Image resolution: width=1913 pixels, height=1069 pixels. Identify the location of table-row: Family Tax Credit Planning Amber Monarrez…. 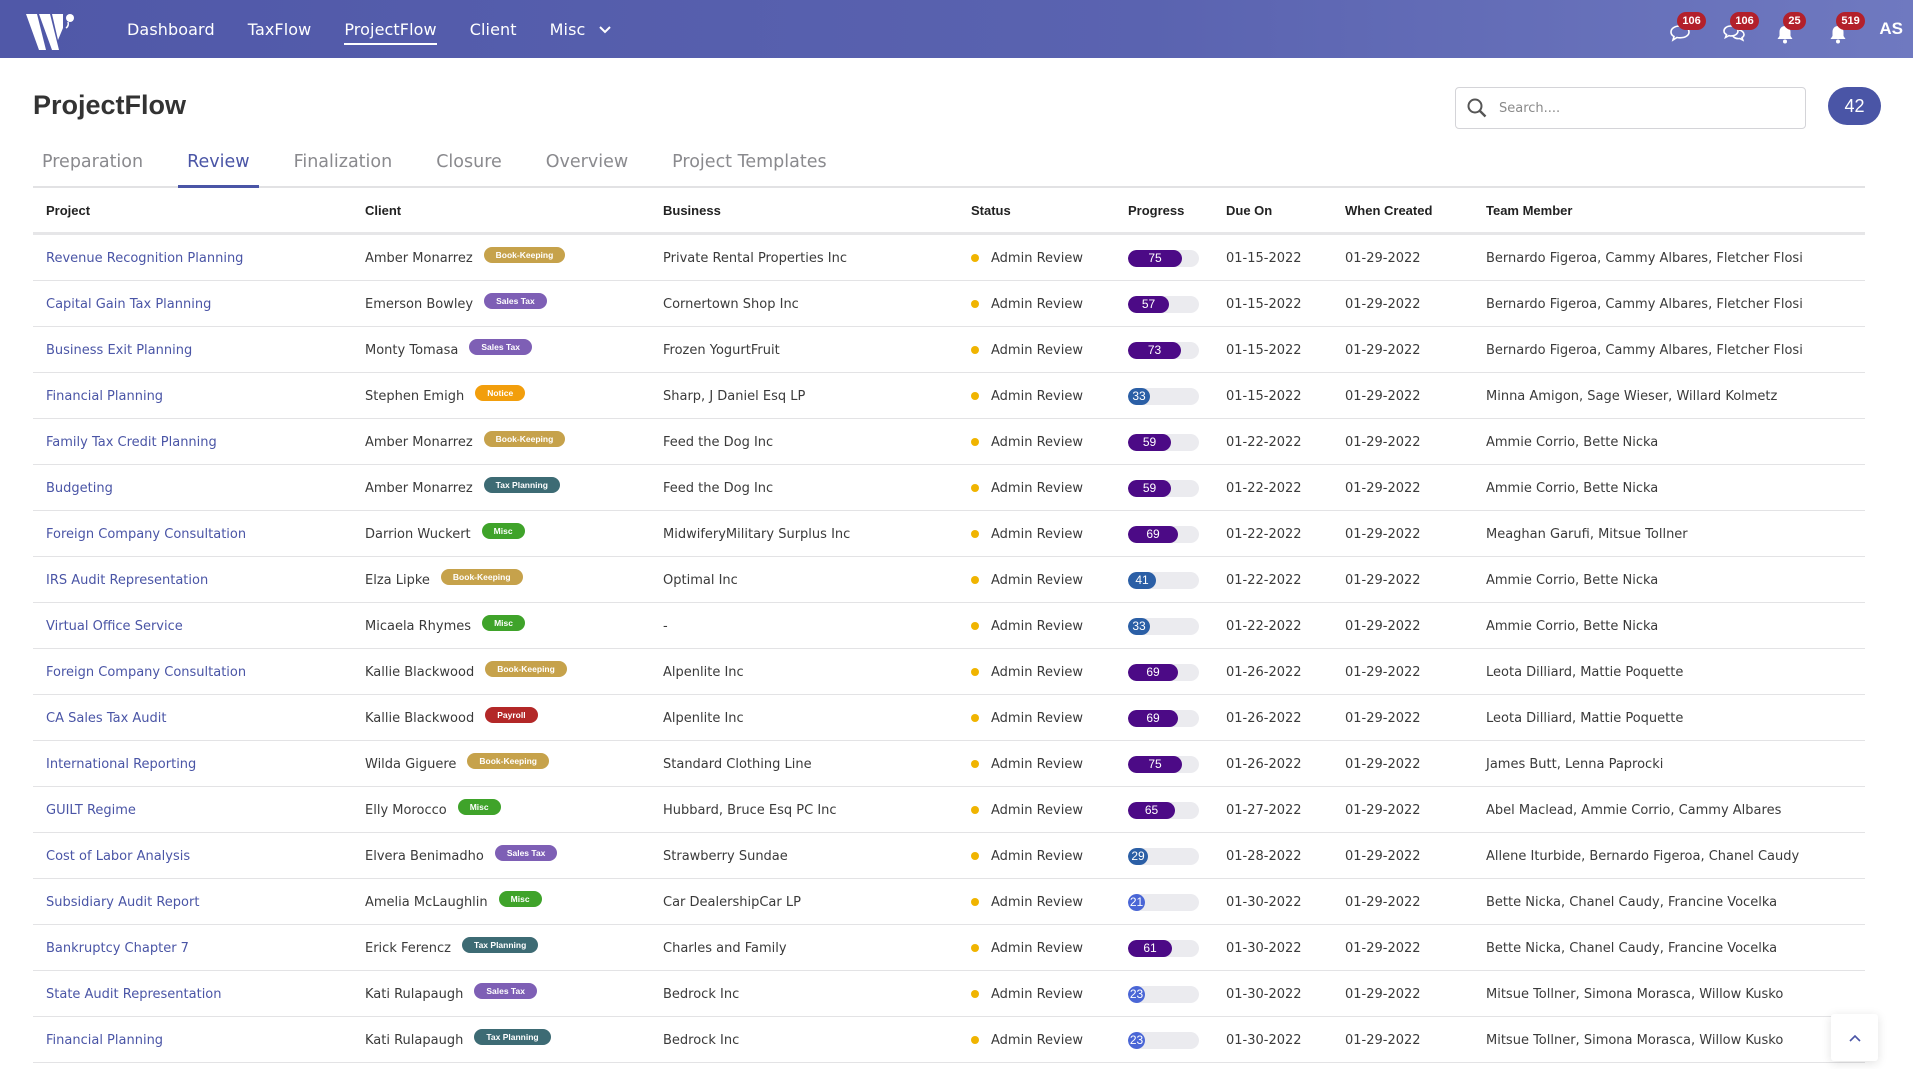
(949, 442).